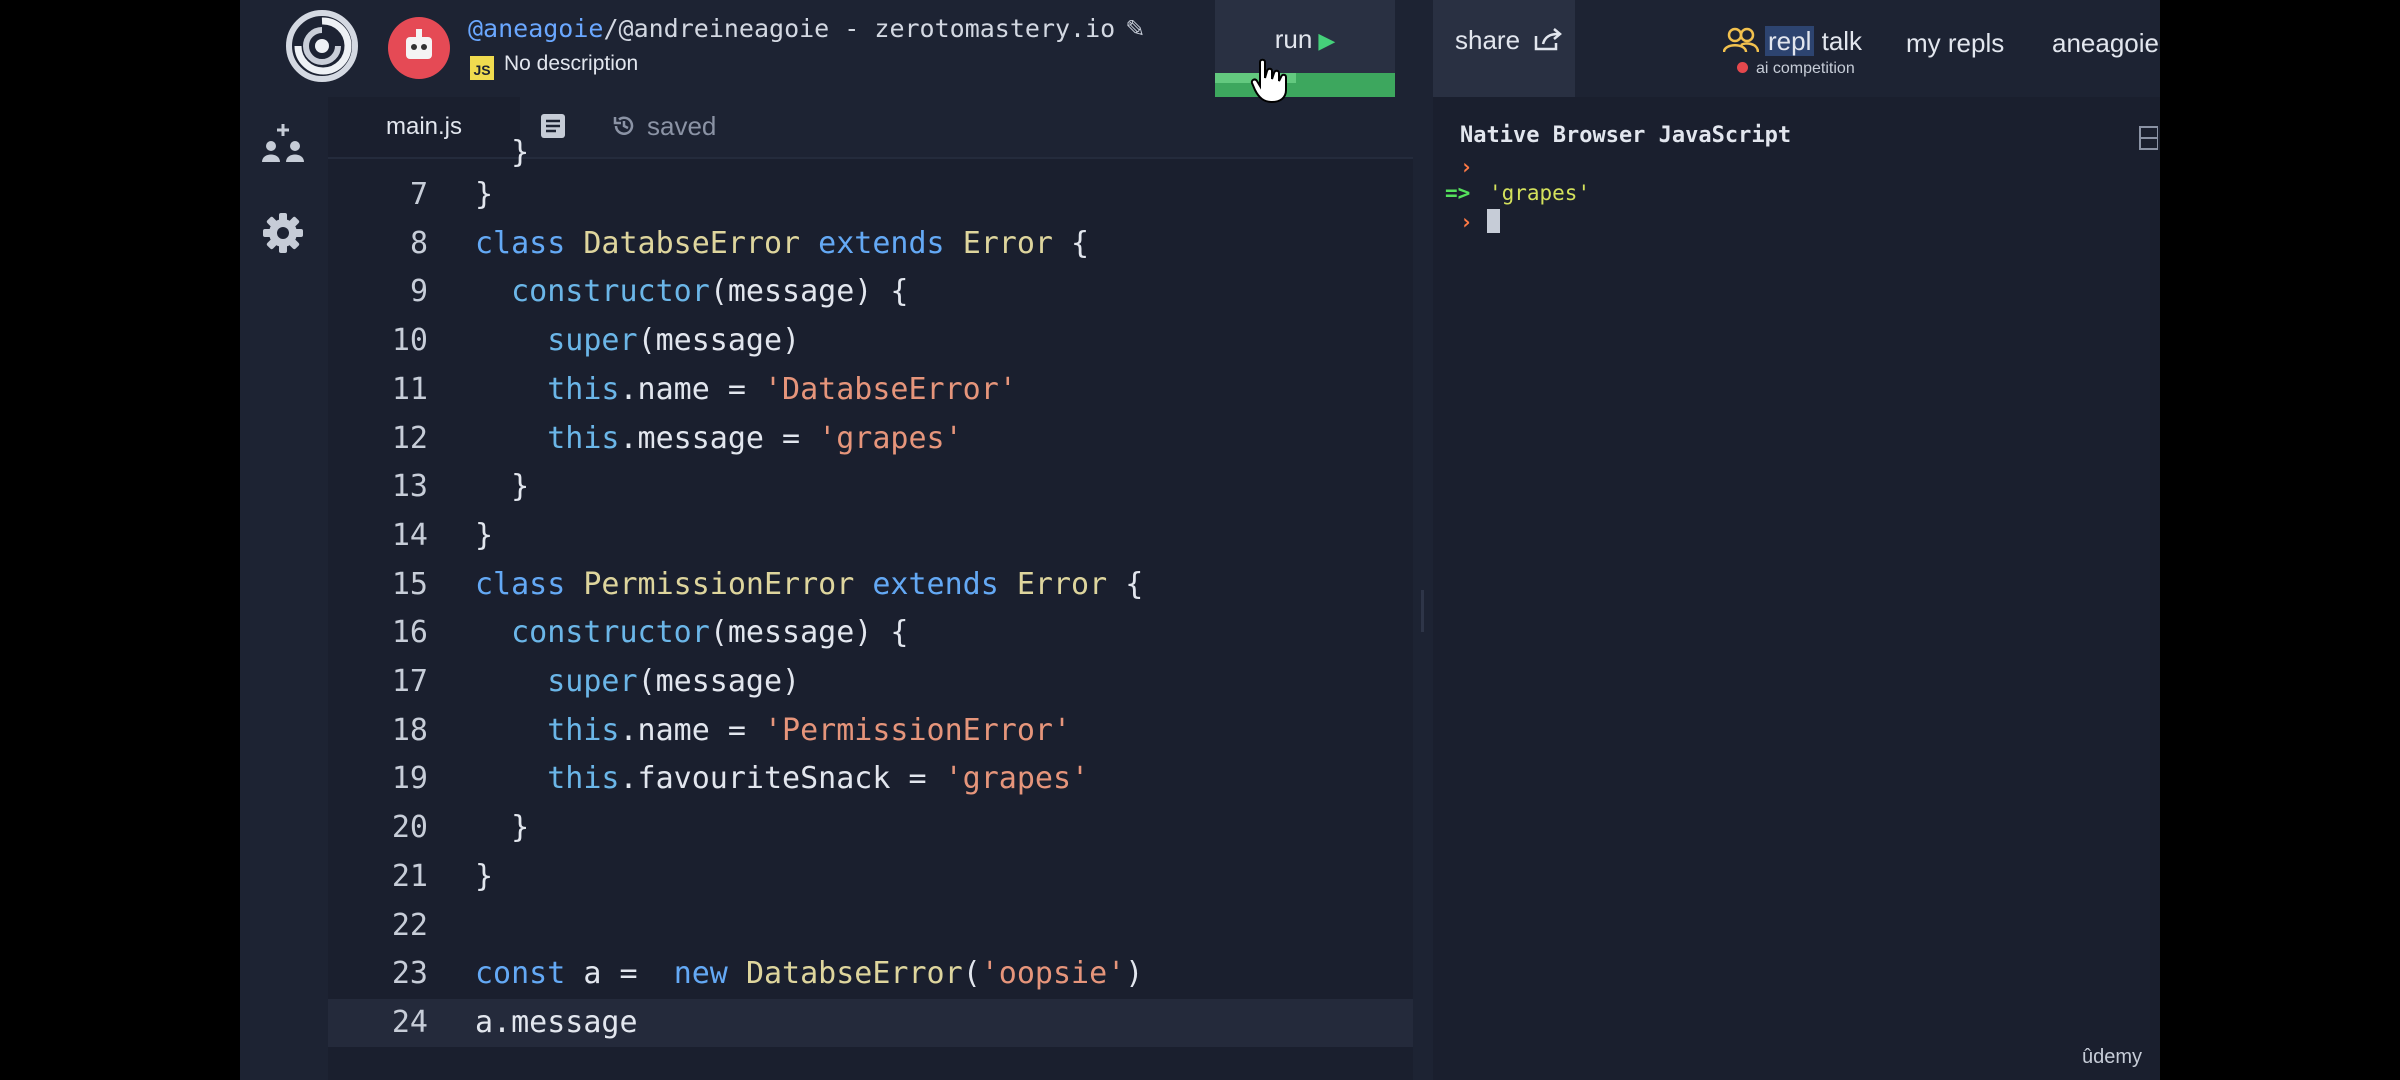 The height and width of the screenshot is (1080, 2400). I want to click on code-token: new, so click(700, 974).